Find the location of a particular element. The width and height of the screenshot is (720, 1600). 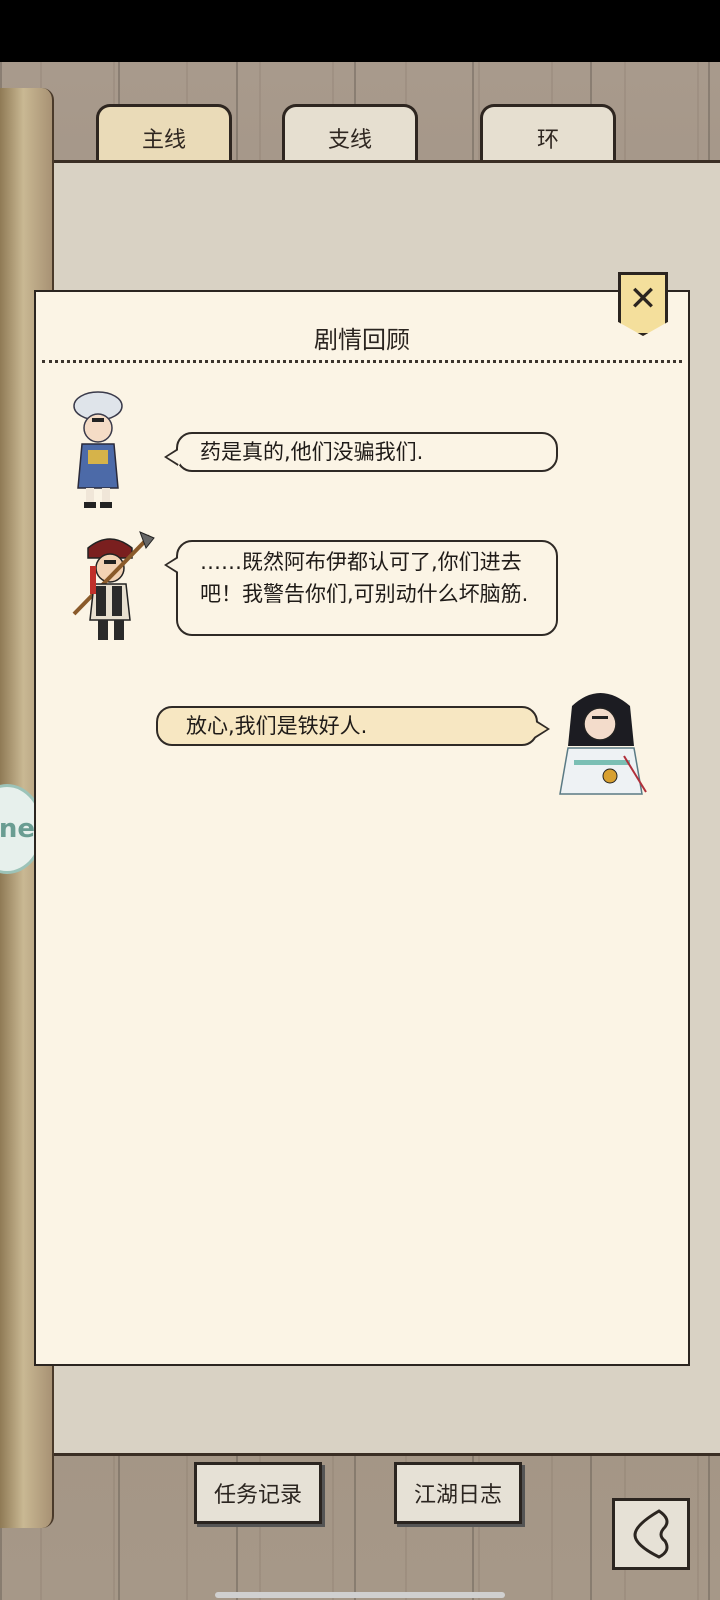

close-icon: ✕ is located at coordinates (643, 299).